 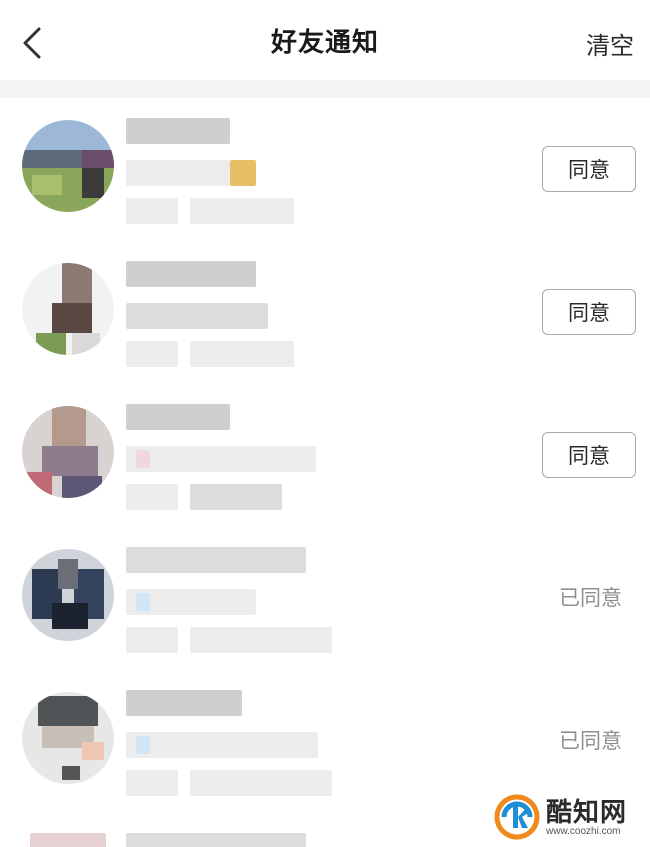 I want to click on watermark-url: www.coozhi.com, so click(x=583, y=831).